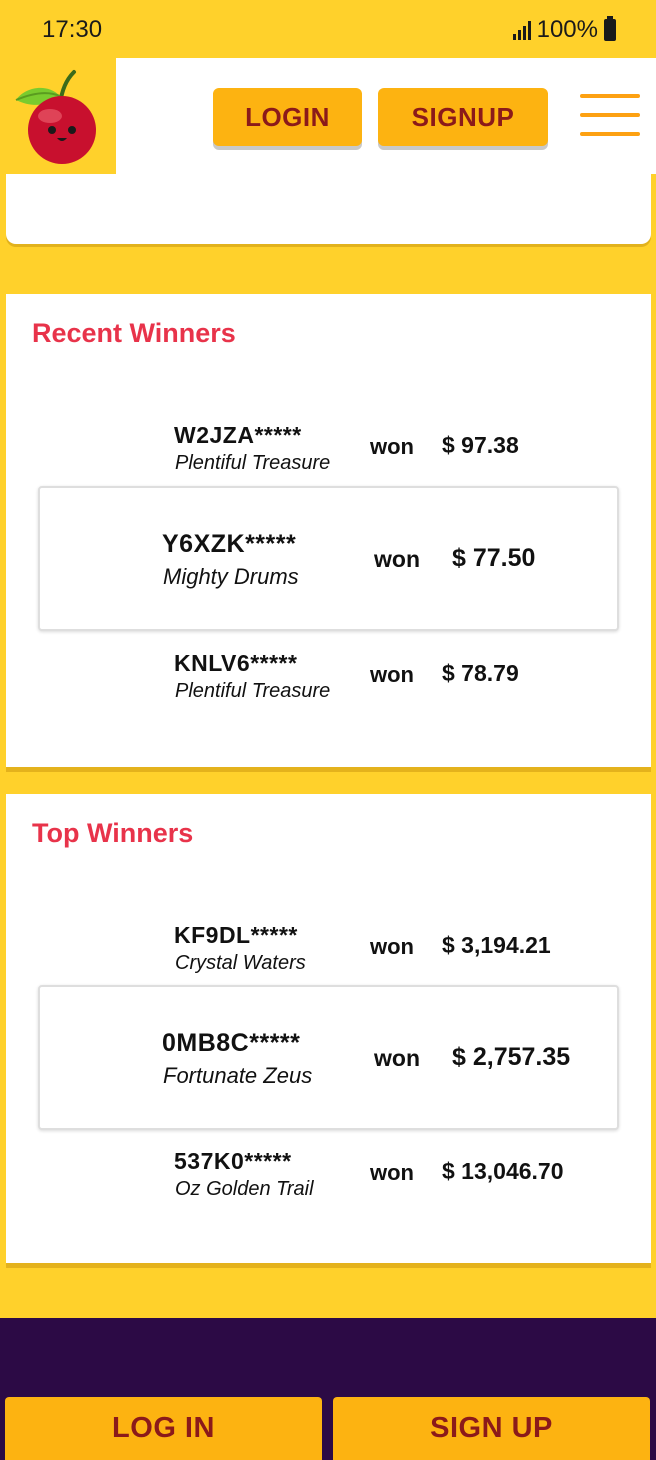 The width and height of the screenshot is (656, 1460). I want to click on winner-user: W2JZA*****, so click(238, 435).